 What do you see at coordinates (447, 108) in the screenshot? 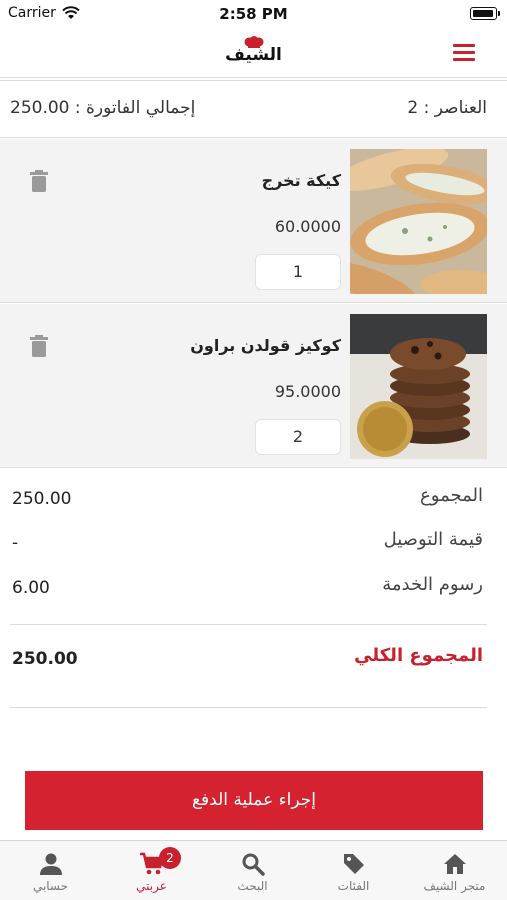
I see `items-count: العناصر : 2` at bounding box center [447, 108].